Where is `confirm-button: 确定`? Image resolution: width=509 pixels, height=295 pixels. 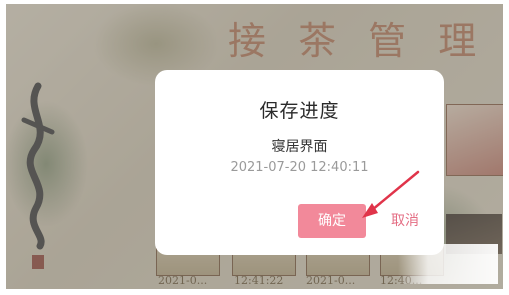 confirm-button: 确定 is located at coordinates (332, 221).